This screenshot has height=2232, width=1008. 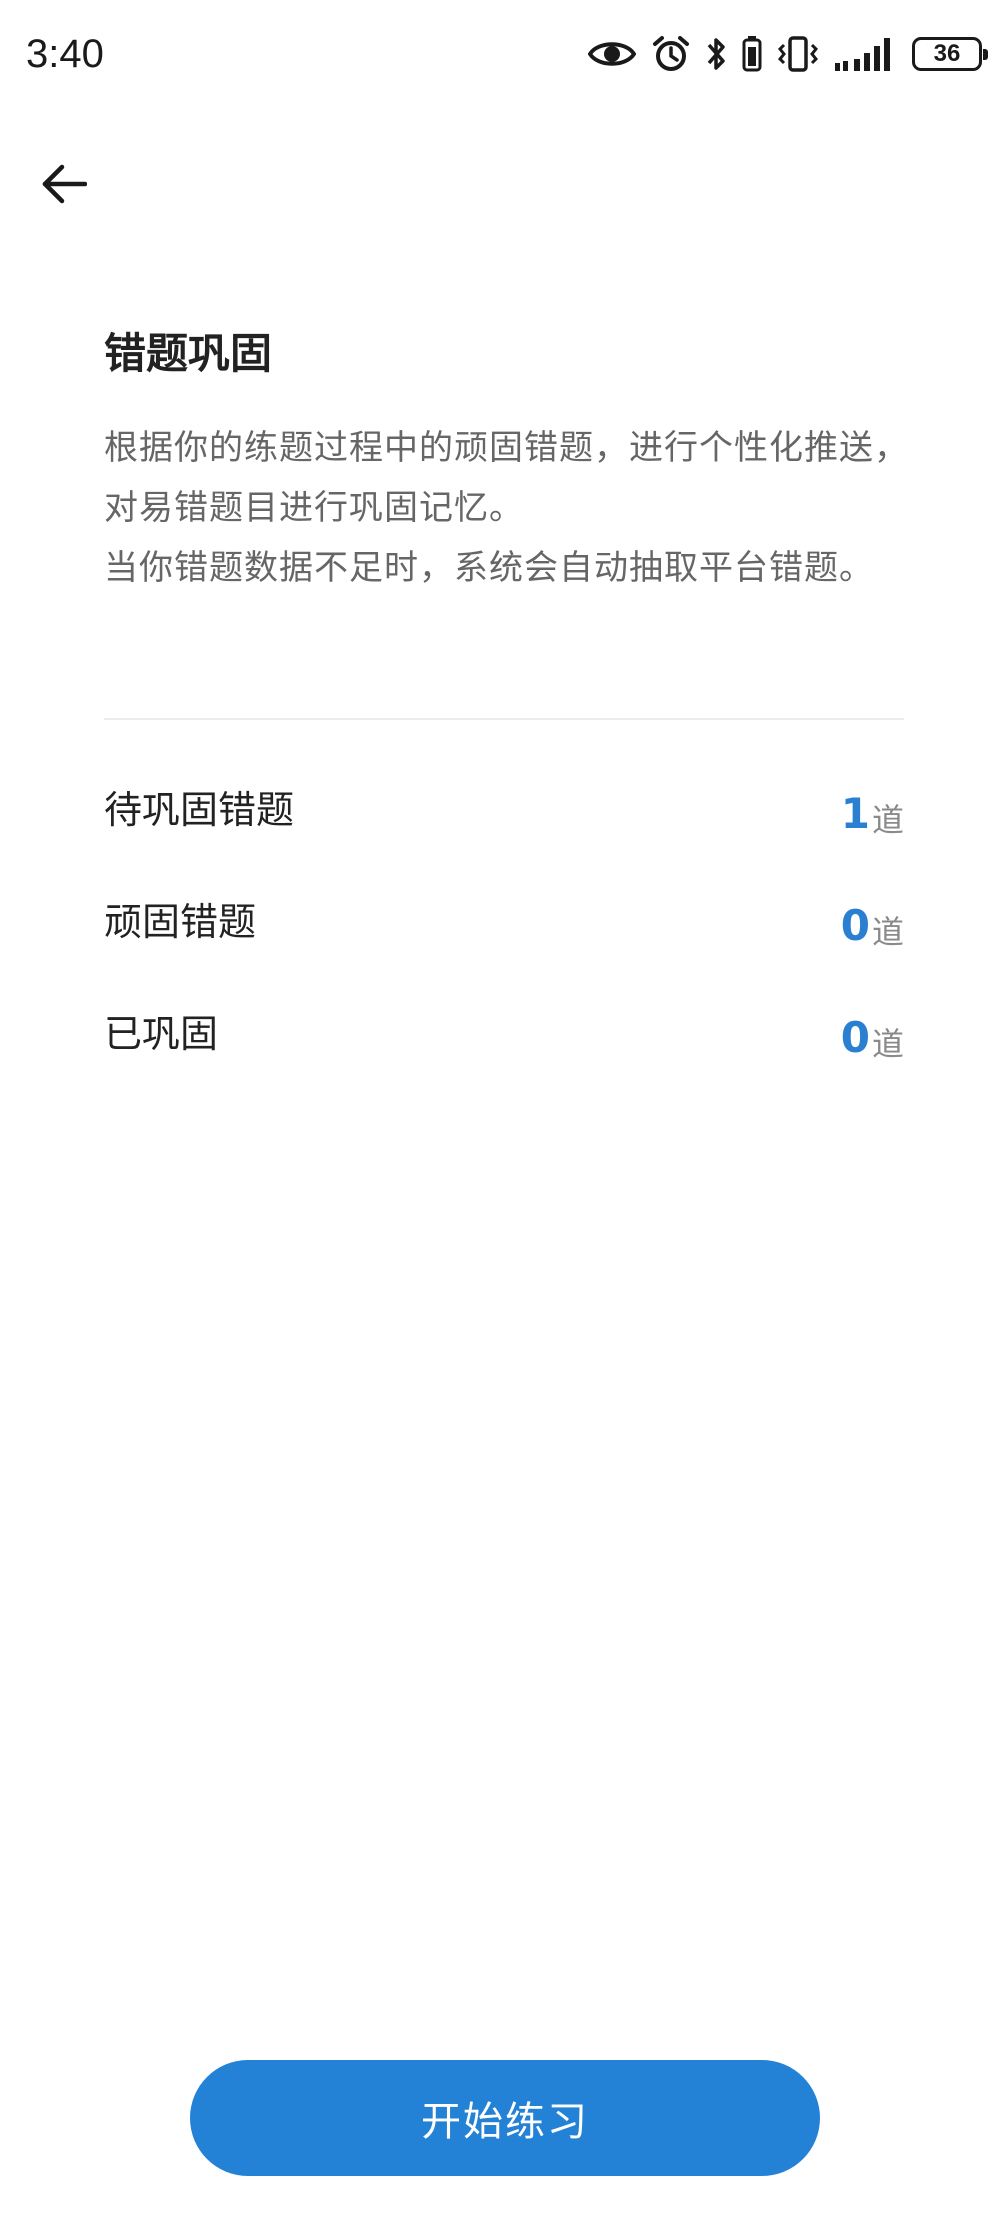 I want to click on stat-row-consolidated: 已巩固 0 道, so click(x=504, y=1052).